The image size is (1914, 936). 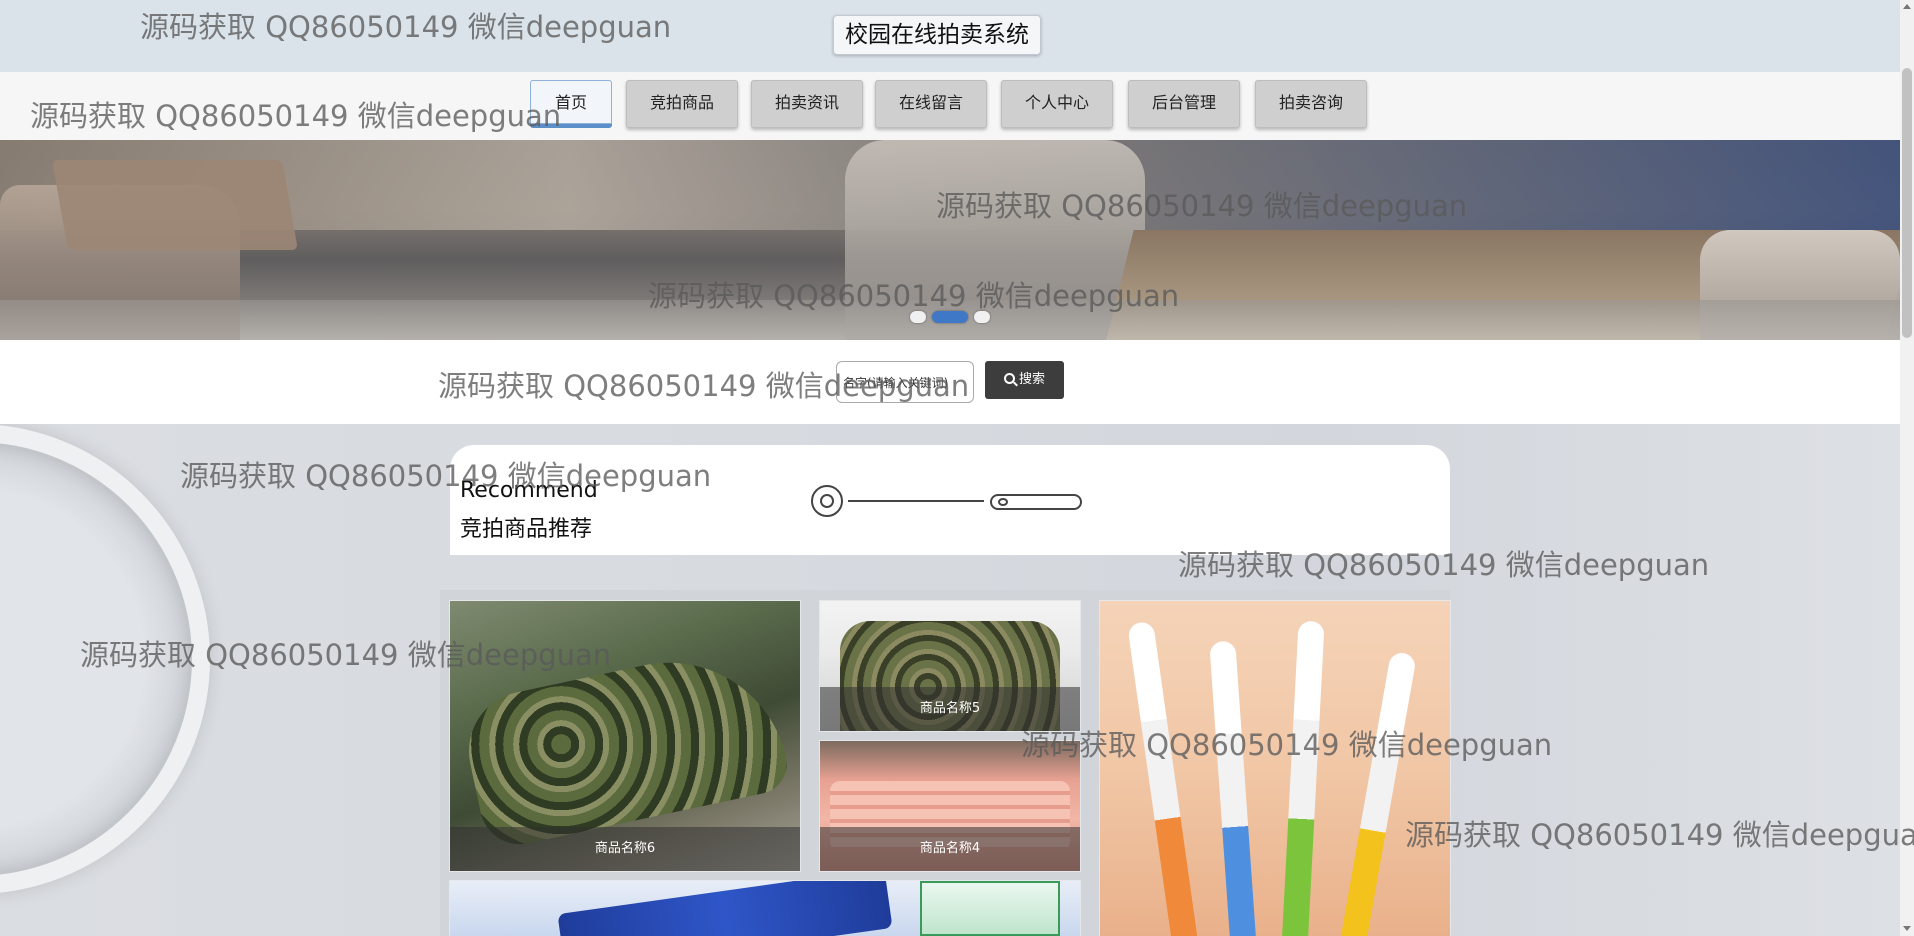 What do you see at coordinates (529, 490) in the screenshot?
I see `section-title-en: Recommend` at bounding box center [529, 490].